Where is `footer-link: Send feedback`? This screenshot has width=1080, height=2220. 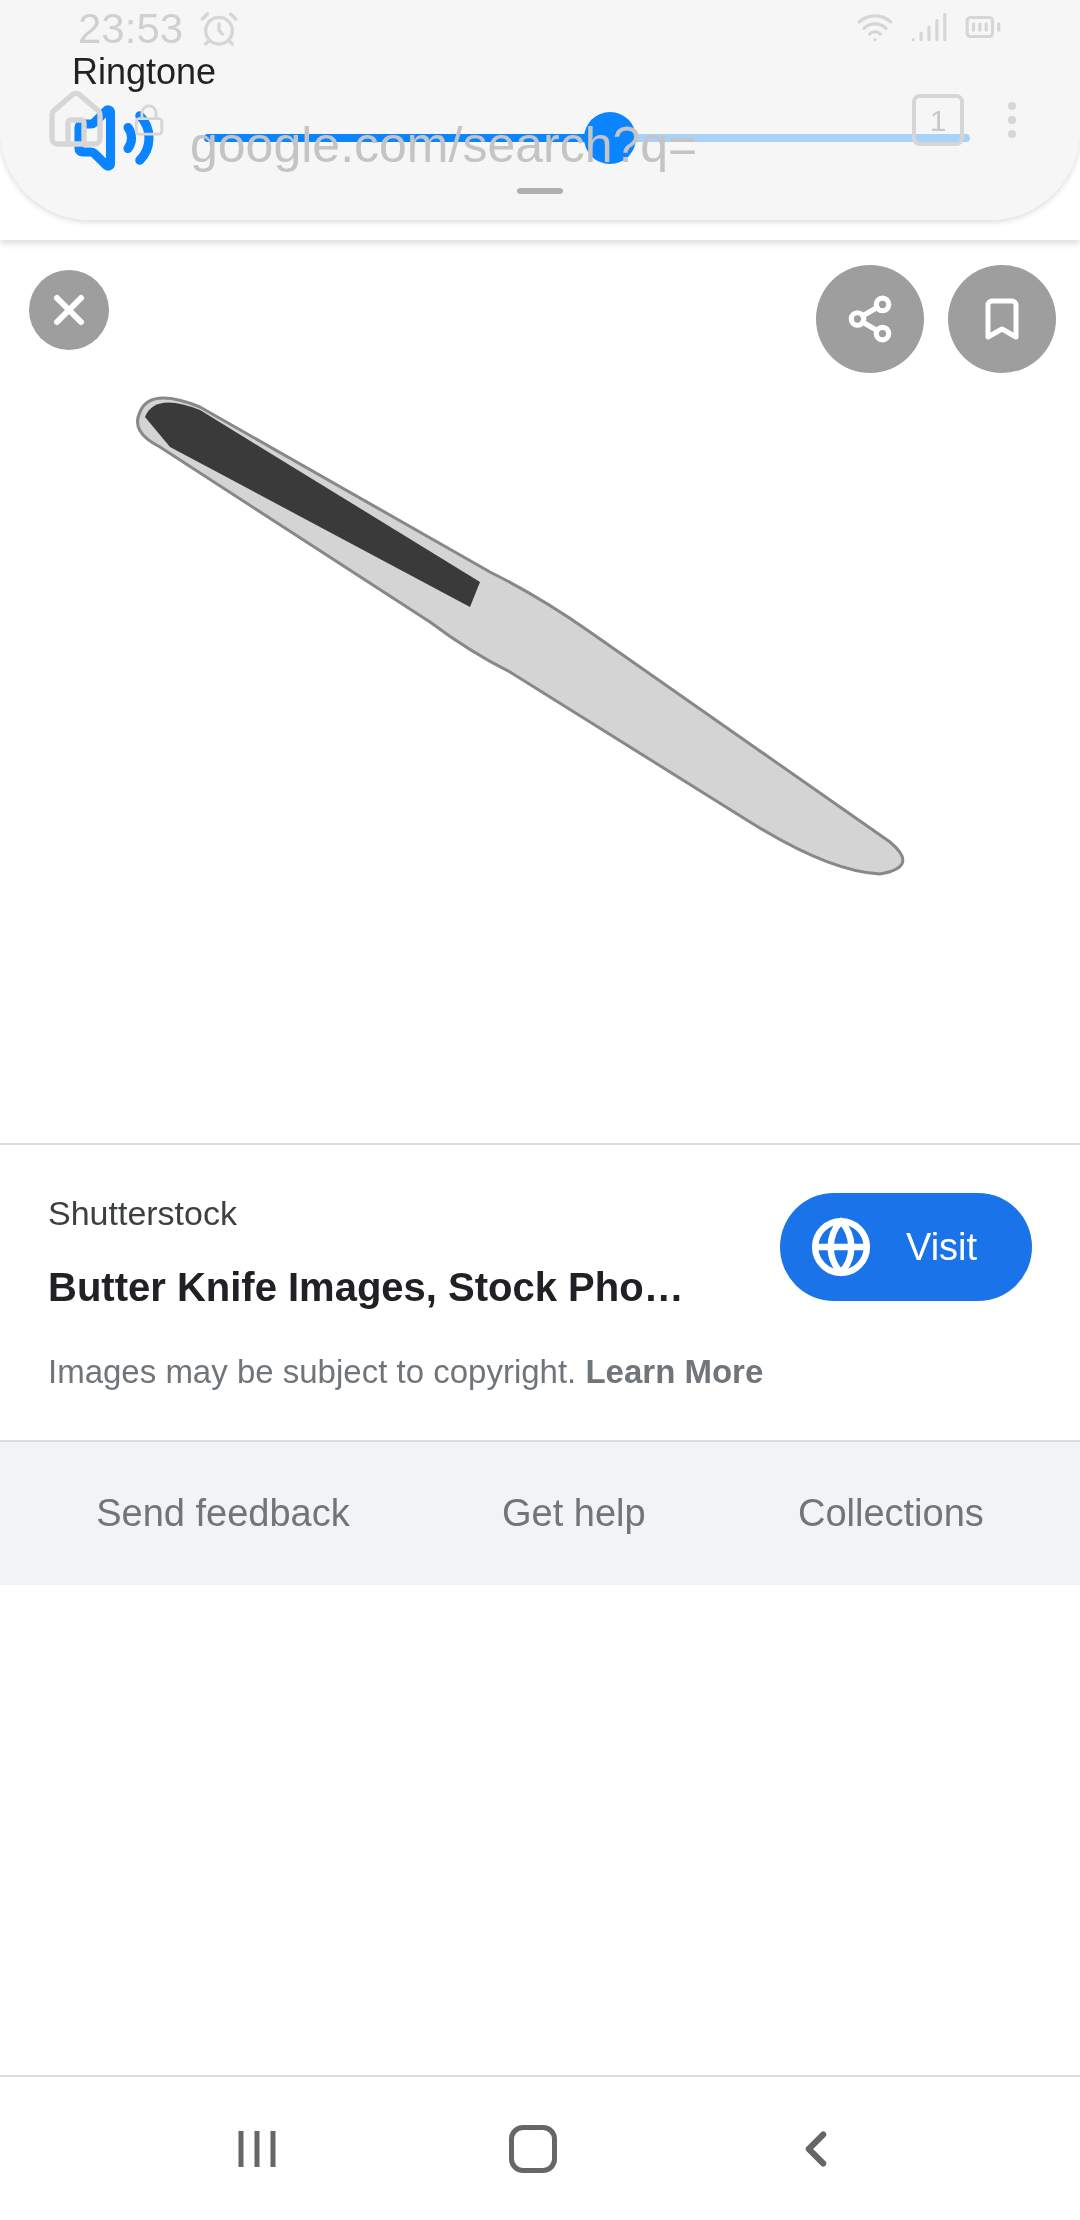 footer-link: Send feedback is located at coordinates (223, 1513).